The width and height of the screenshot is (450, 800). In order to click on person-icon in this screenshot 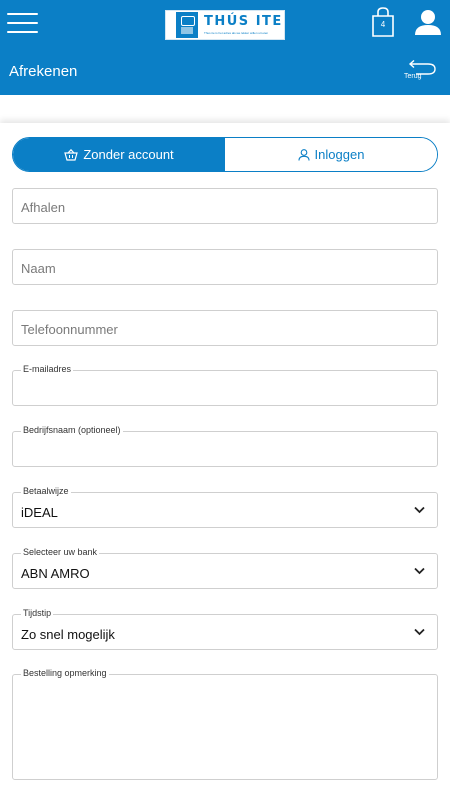, I will do `click(303, 154)`.